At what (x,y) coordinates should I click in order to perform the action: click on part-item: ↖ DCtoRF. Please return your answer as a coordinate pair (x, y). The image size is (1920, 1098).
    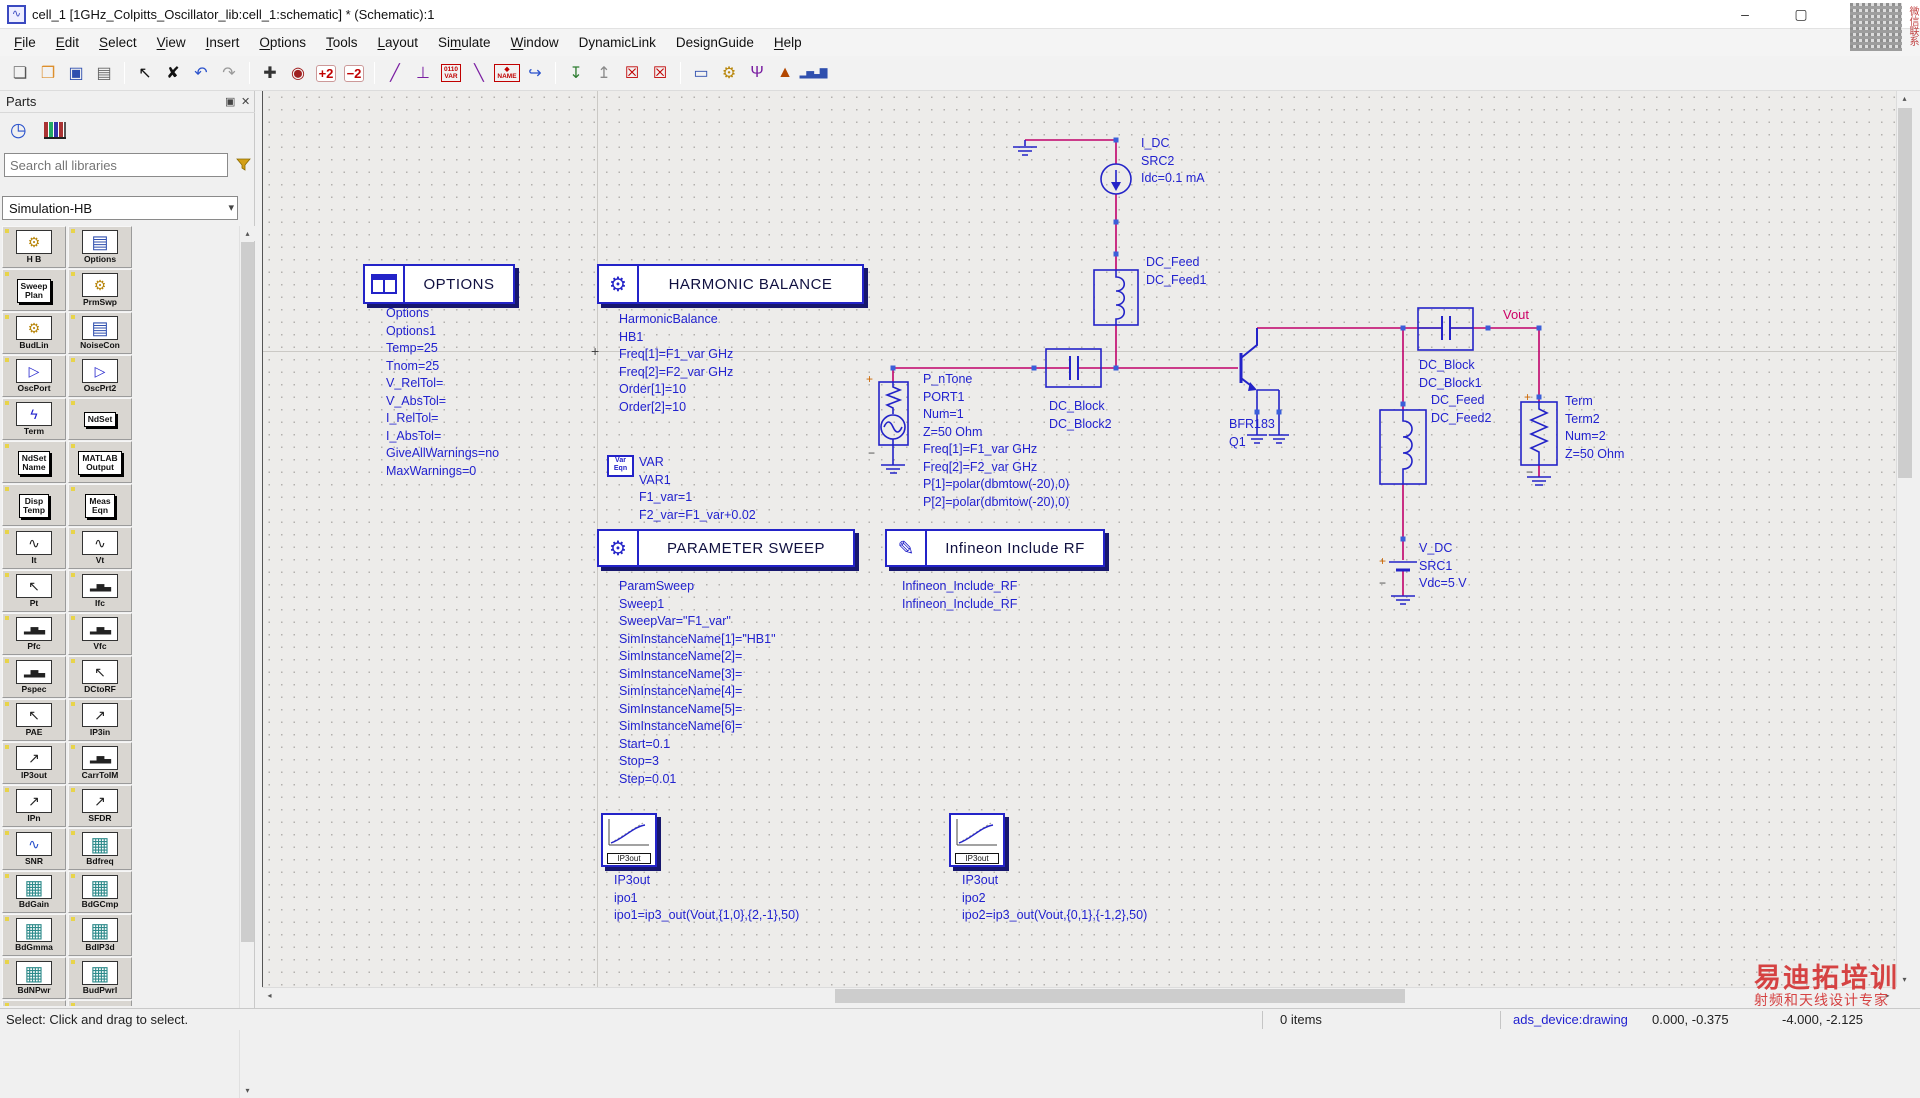
    Looking at the image, I should click on (100, 677).